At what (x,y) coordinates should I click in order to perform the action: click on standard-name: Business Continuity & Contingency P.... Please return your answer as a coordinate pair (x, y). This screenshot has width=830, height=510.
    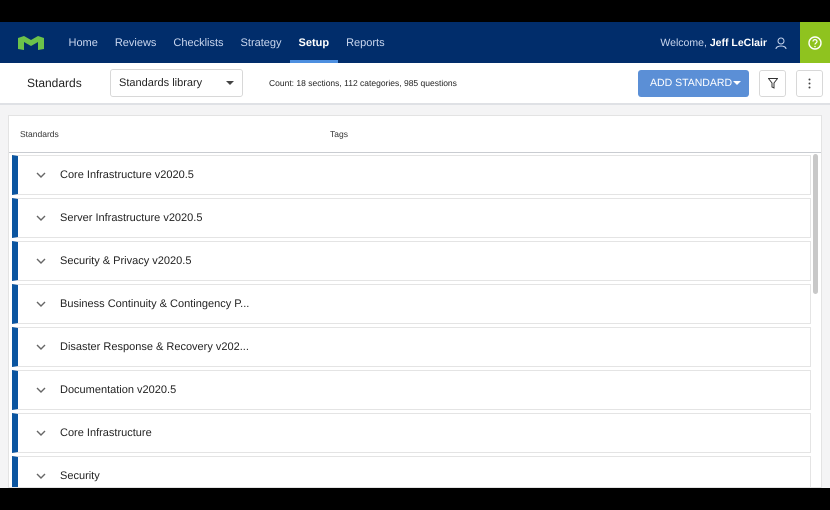
    Looking at the image, I should click on (155, 304).